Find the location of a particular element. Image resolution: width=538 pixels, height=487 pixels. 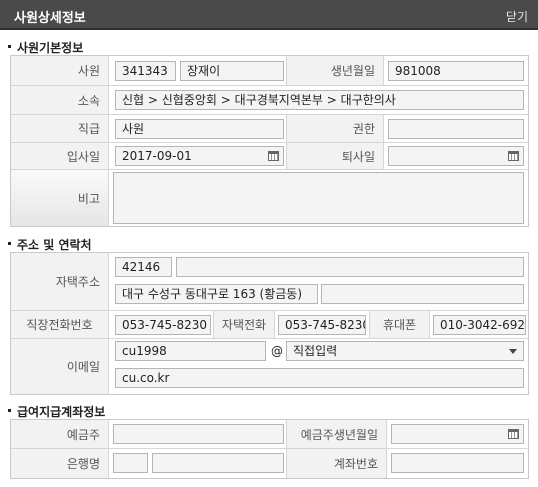

label-work-phone: 직장전화번호 is located at coordinates (60, 324).